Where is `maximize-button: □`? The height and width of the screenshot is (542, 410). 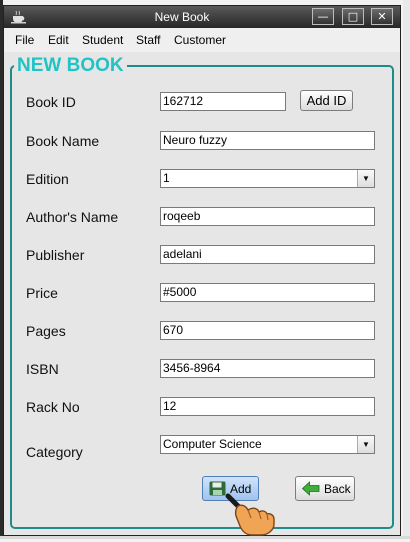
maximize-button: □ is located at coordinates (353, 16).